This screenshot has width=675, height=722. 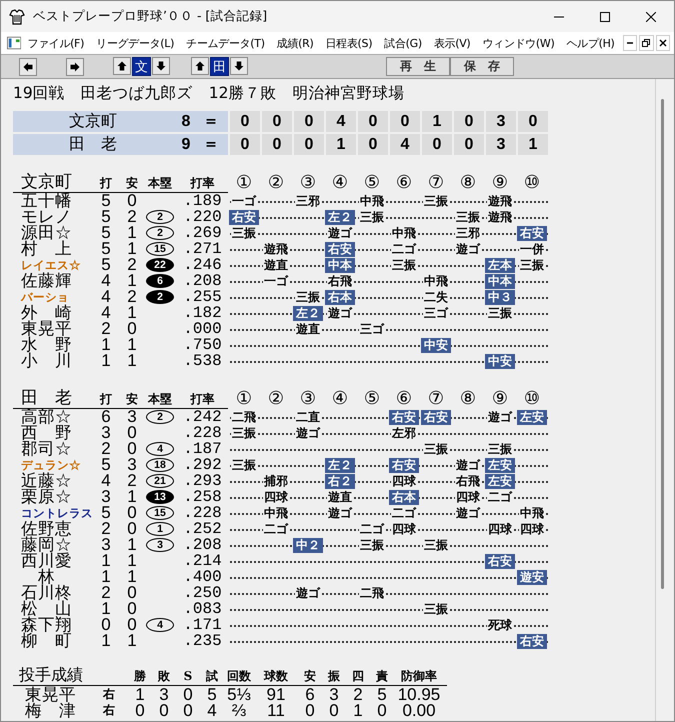 What do you see at coordinates (132, 513) in the screenshot?
I see `hits: 0` at bounding box center [132, 513].